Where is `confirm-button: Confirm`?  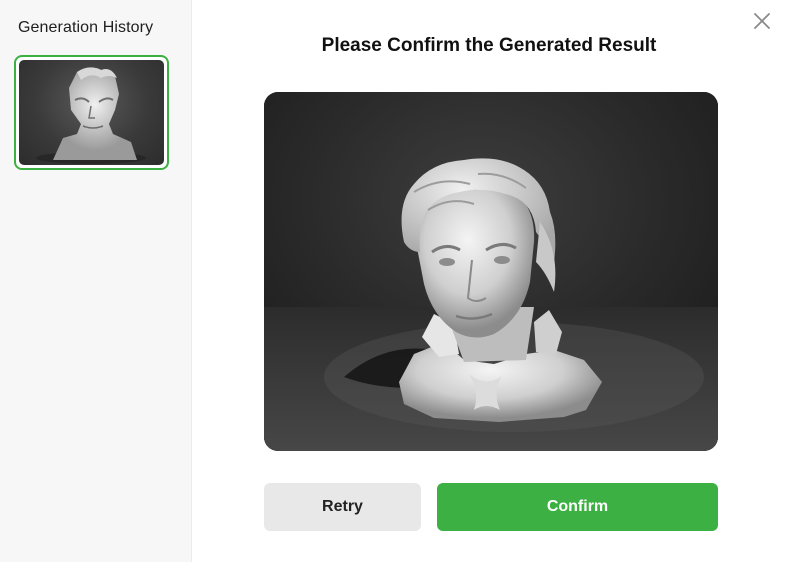
confirm-button: Confirm is located at coordinates (577, 507).